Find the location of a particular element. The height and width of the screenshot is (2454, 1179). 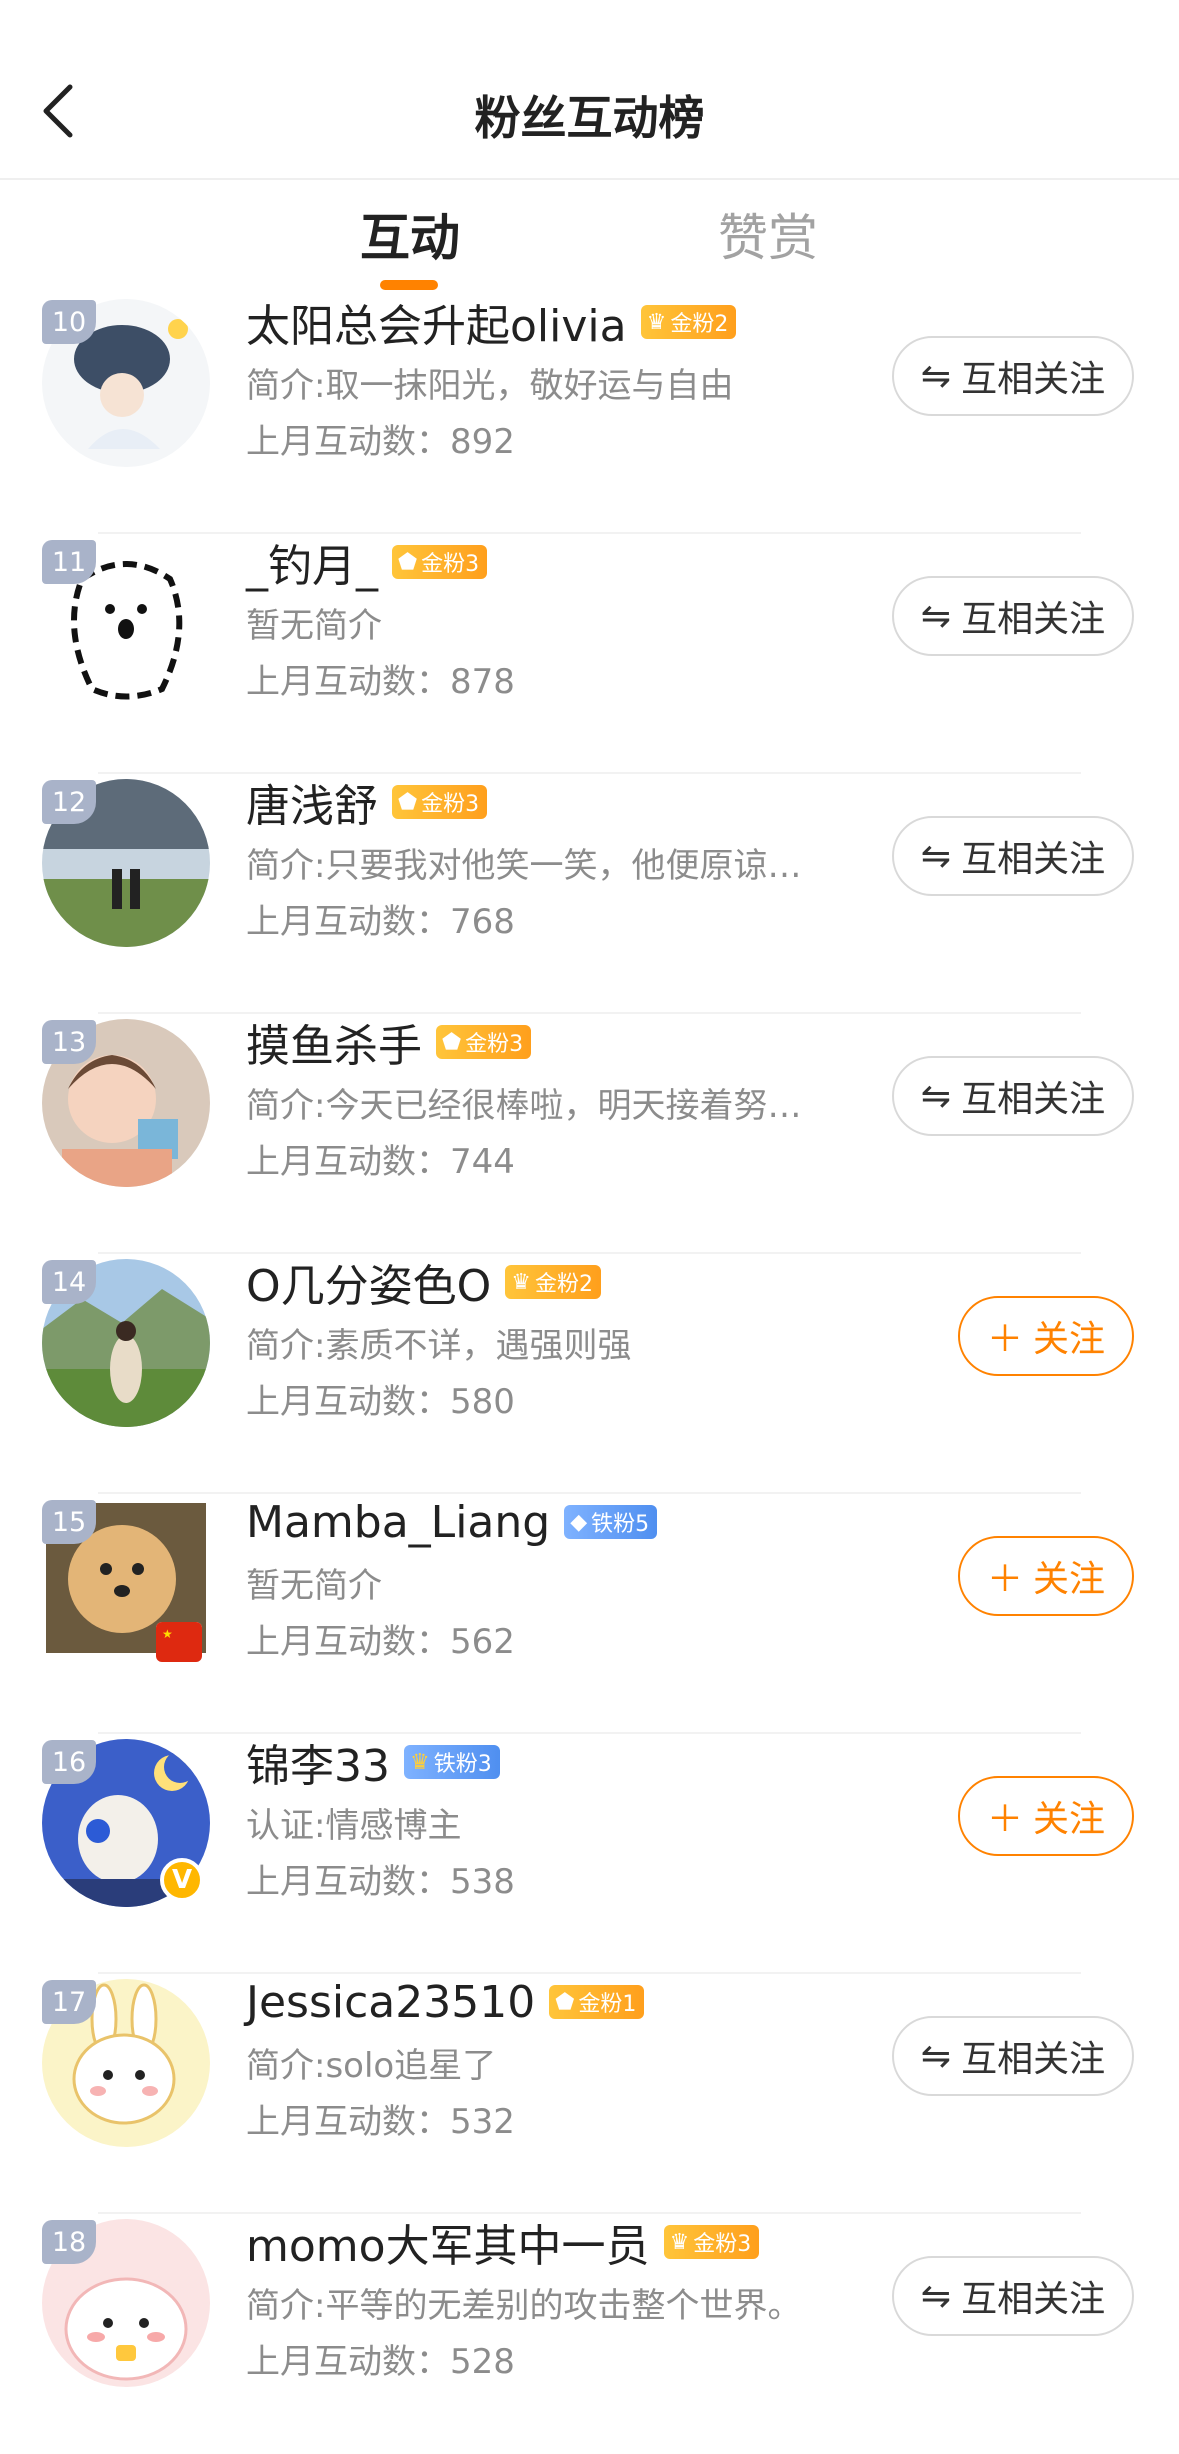

rank-badge: 16 is located at coordinates (69, 1762).